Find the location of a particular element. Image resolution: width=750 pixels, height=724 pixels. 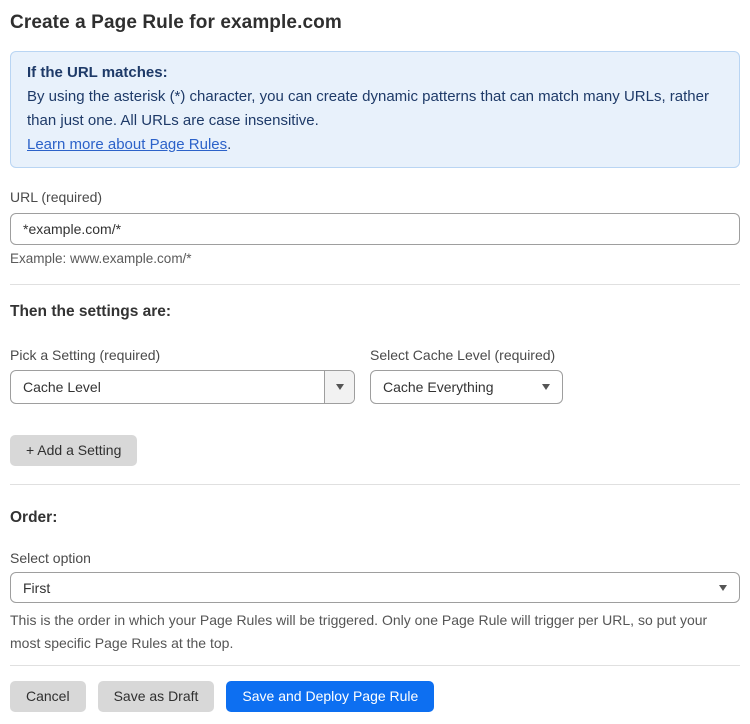

order-section-heading: Order: is located at coordinates (34, 517).